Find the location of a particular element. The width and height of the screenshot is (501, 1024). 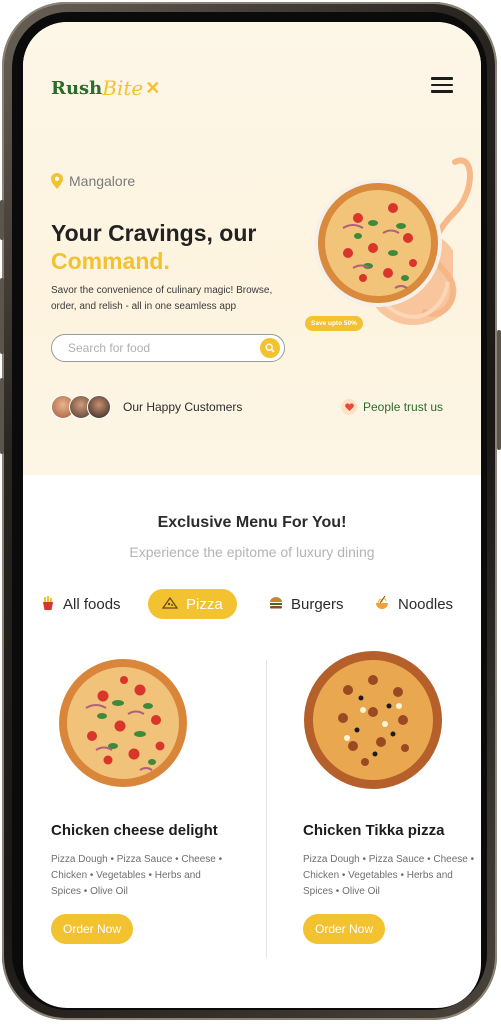

app-logo: Rush Bite ✕ is located at coordinates (105, 88).